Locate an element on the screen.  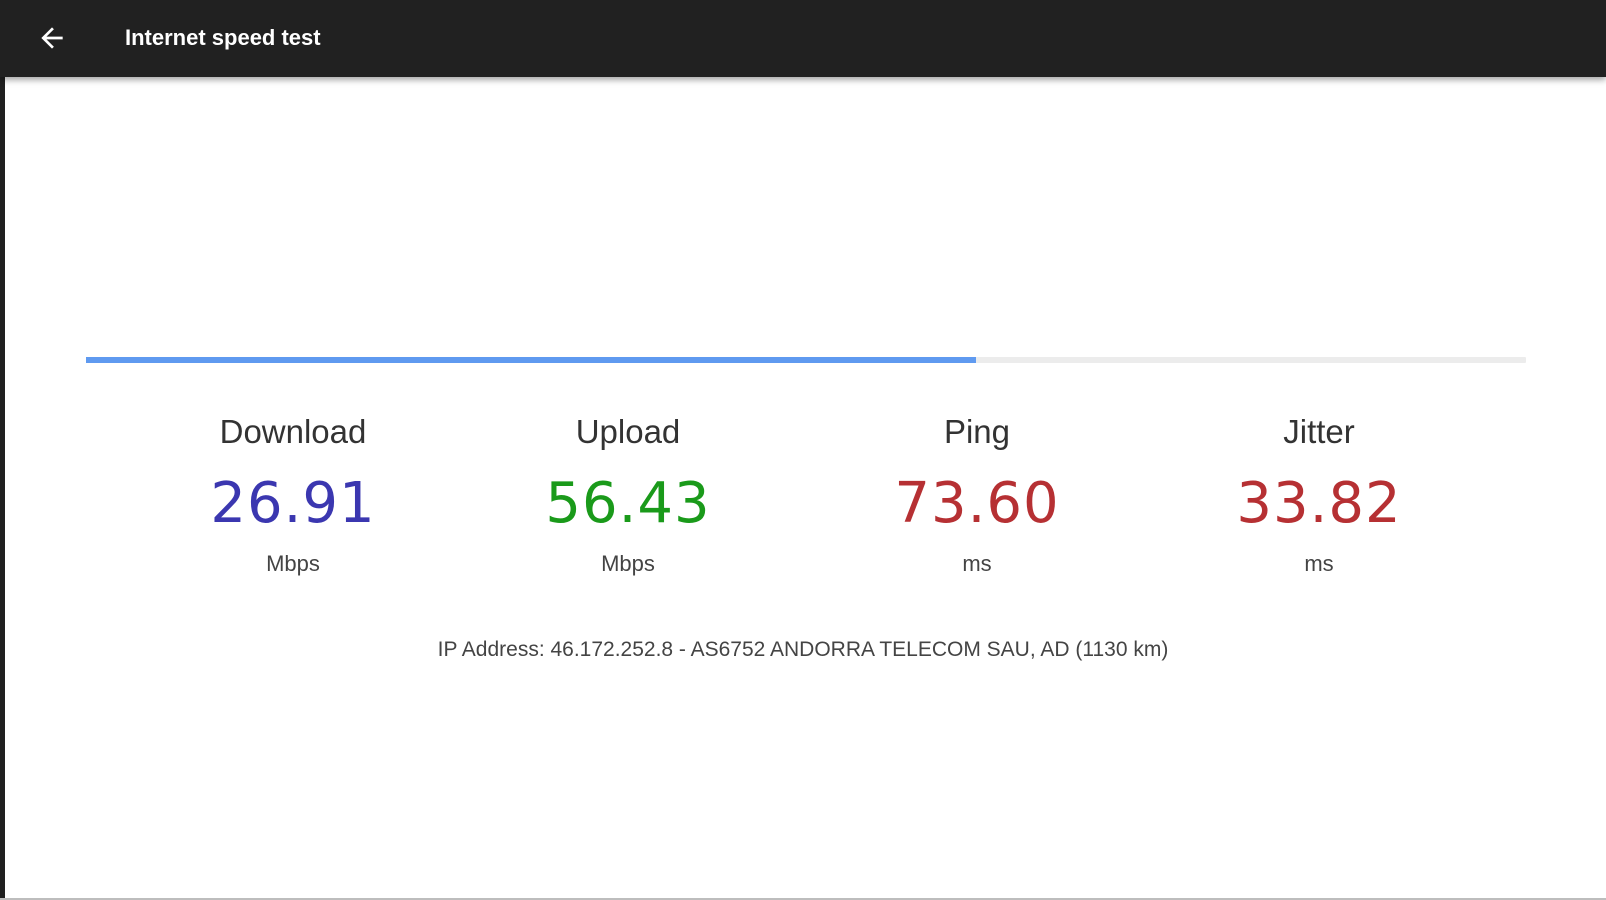
upload-metric: Upload 56.43 Mbps is located at coordinates (628, 495).